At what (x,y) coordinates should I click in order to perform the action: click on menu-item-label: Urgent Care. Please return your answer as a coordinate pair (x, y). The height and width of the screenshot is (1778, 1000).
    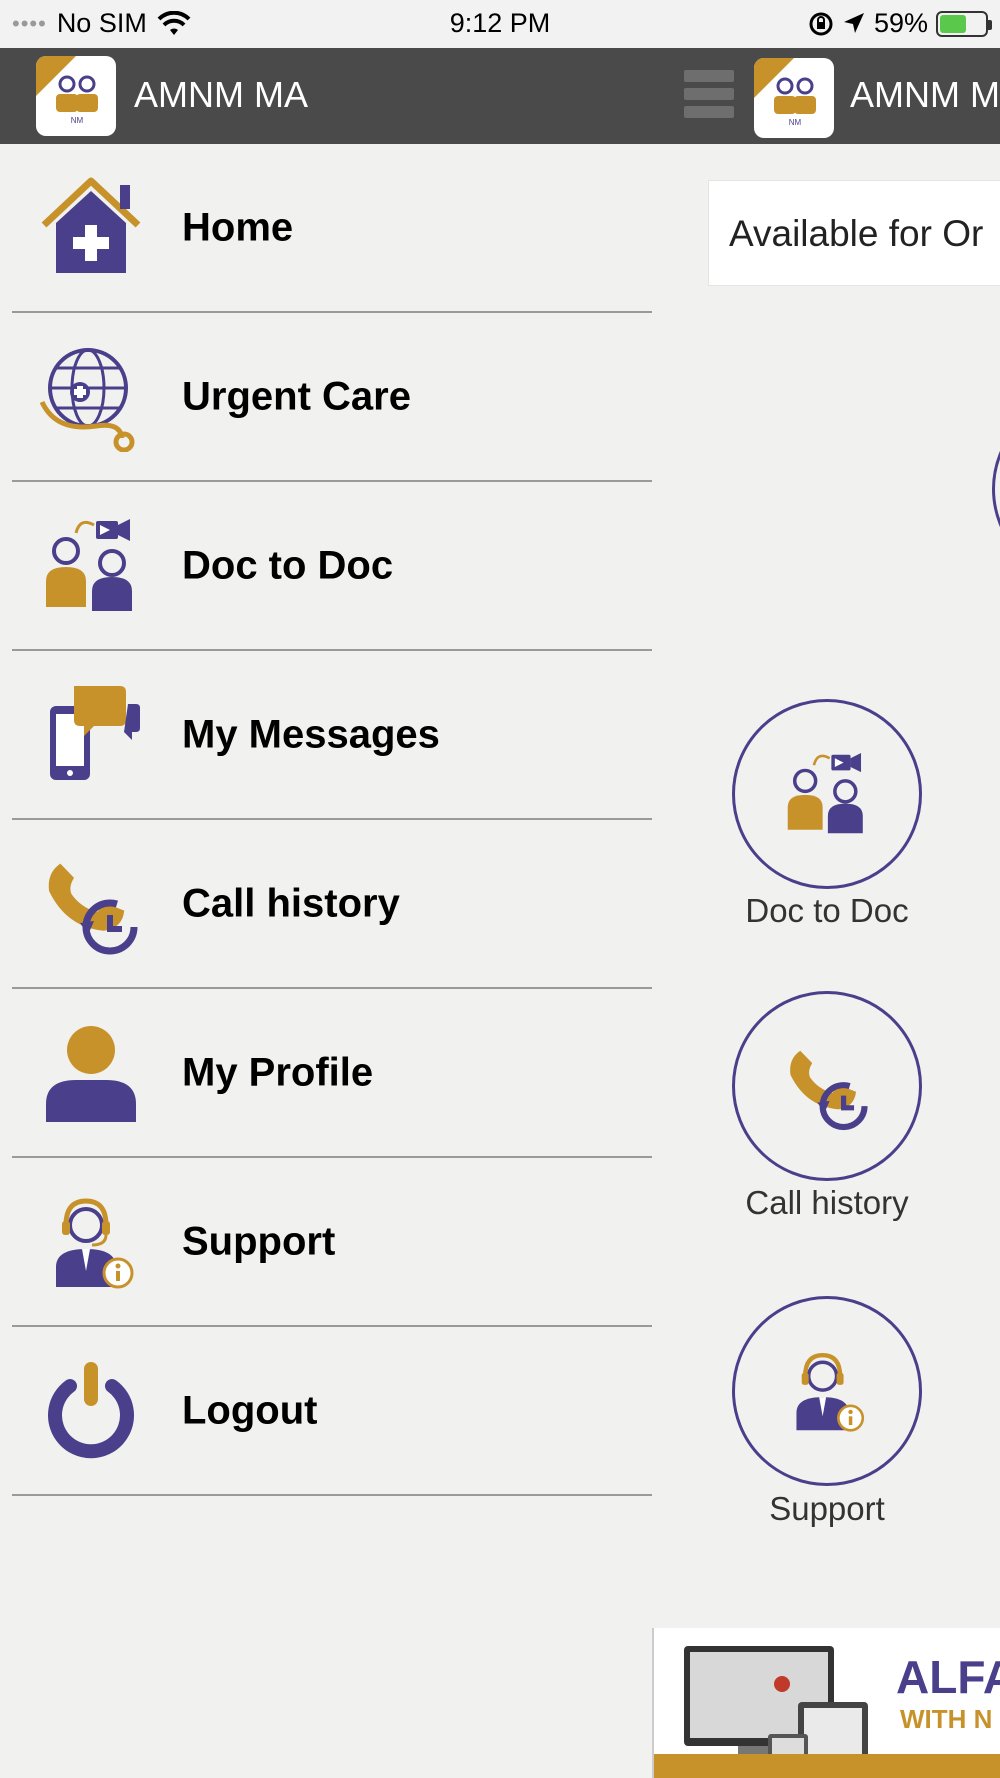
    Looking at the image, I should click on (296, 396).